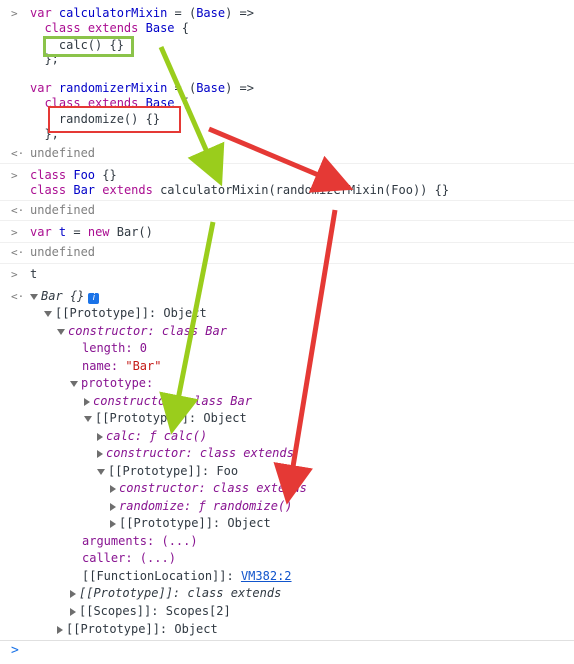 The image size is (574, 664). I want to click on tree-node: [[Prototype]]: class extends, so click(175, 593).